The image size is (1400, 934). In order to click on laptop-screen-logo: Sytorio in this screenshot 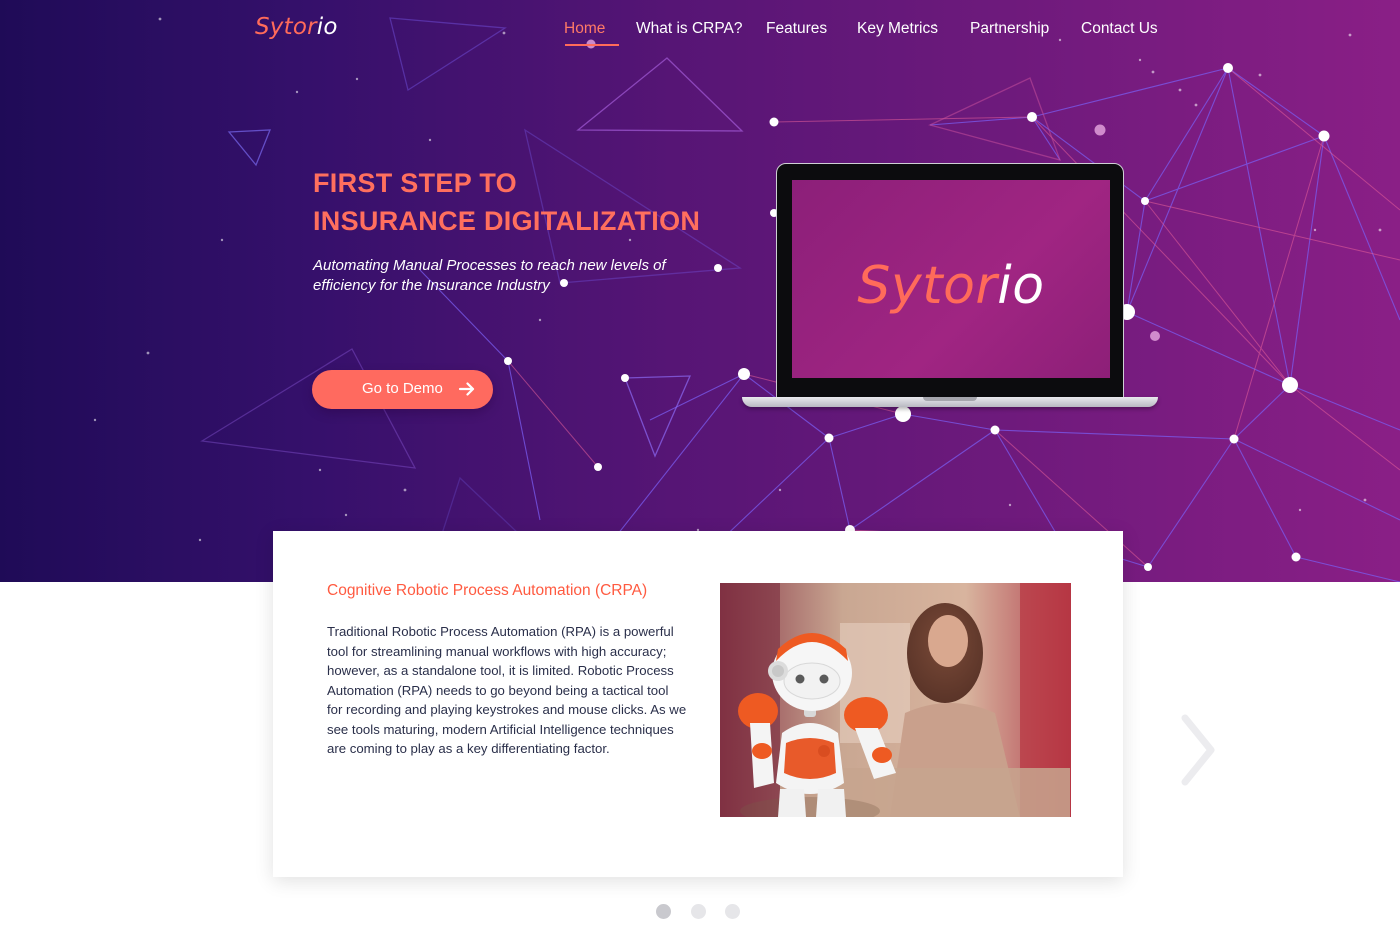, I will do `click(951, 286)`.